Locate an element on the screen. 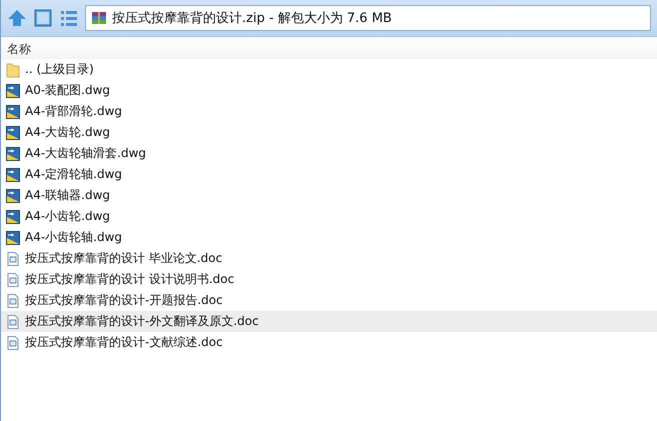 The width and height of the screenshot is (657, 421). file-row: A4-小齿轮.dwg is located at coordinates (329, 216).